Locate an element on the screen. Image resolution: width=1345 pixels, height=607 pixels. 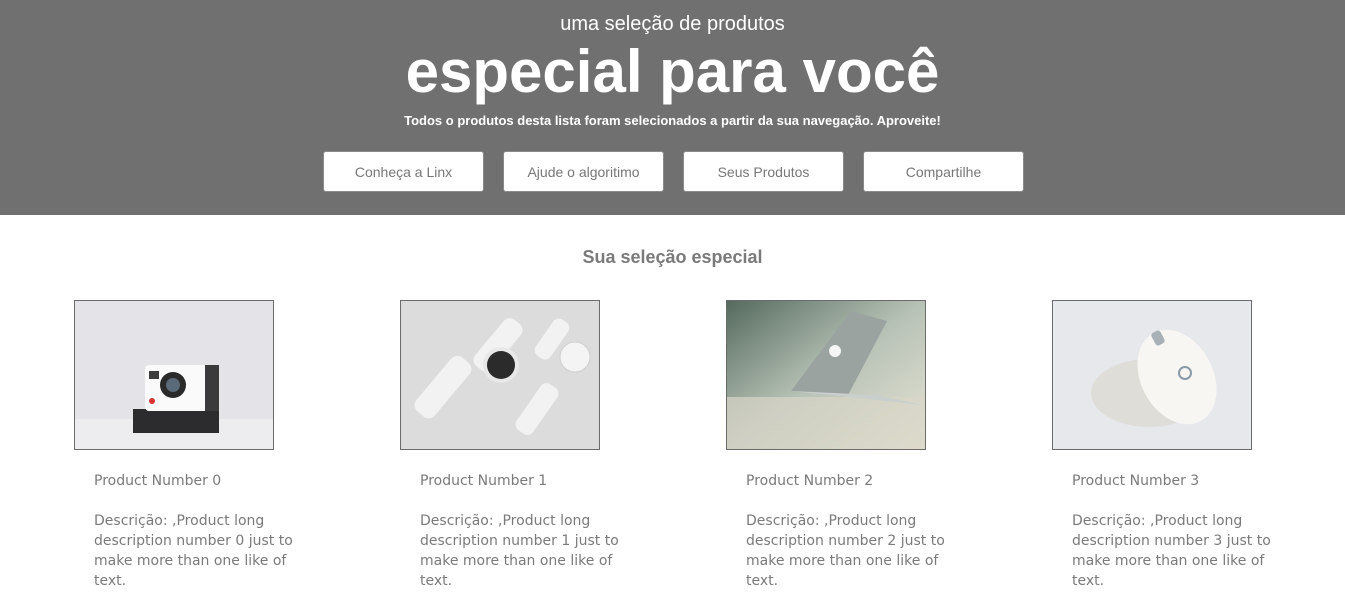
hero-title: especial para você is located at coordinates (672, 71).